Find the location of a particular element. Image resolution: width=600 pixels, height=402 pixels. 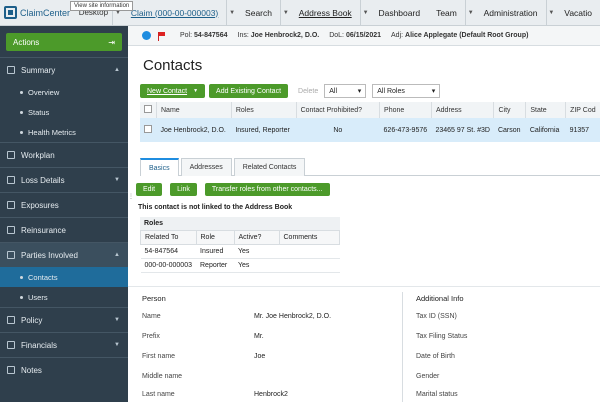

sidebar-item-users: Users is located at coordinates (64, 297).